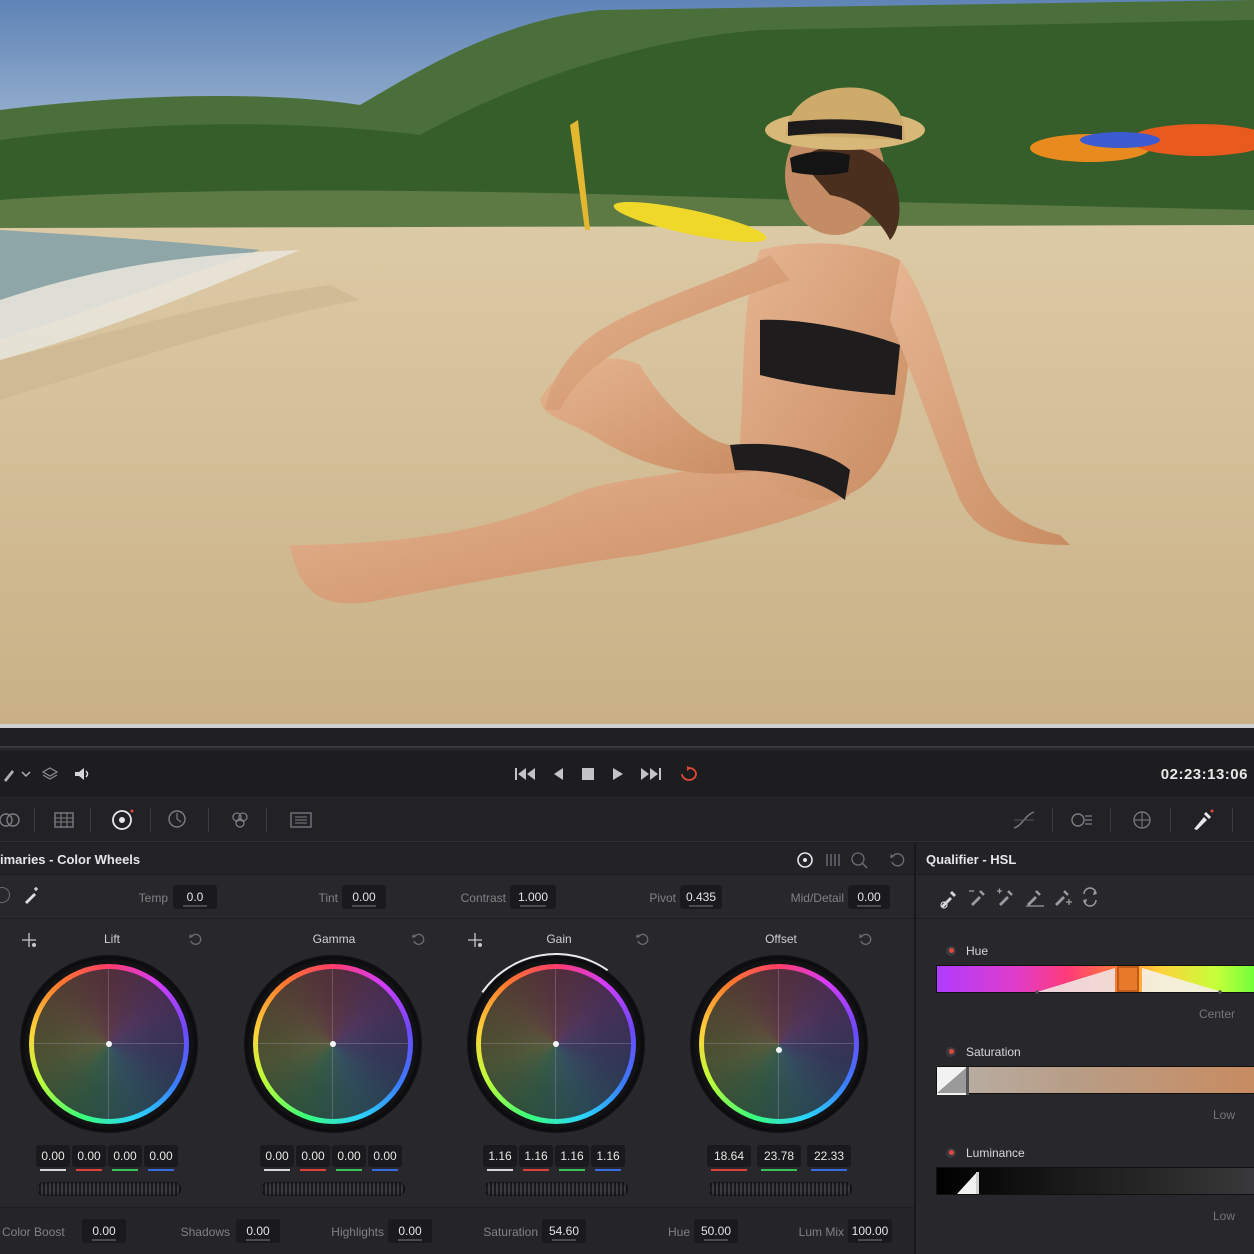 The image size is (1254, 1254). I want to click on color-boost-field: 0.00, so click(104, 1231).